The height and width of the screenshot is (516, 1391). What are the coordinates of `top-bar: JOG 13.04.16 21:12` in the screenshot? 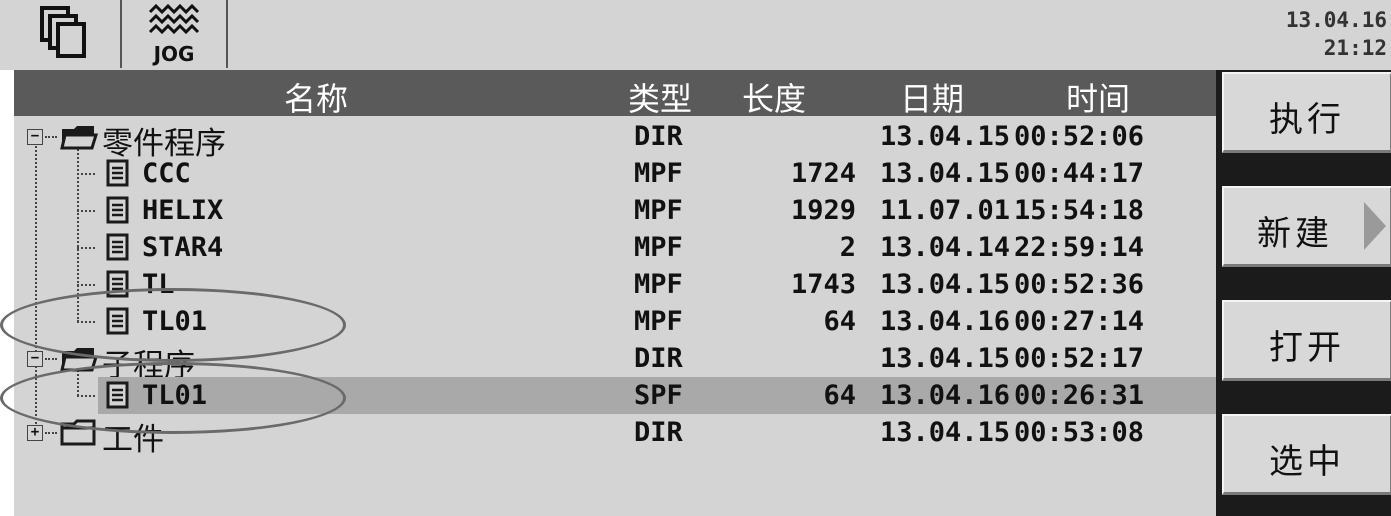 It's located at (695, 35).